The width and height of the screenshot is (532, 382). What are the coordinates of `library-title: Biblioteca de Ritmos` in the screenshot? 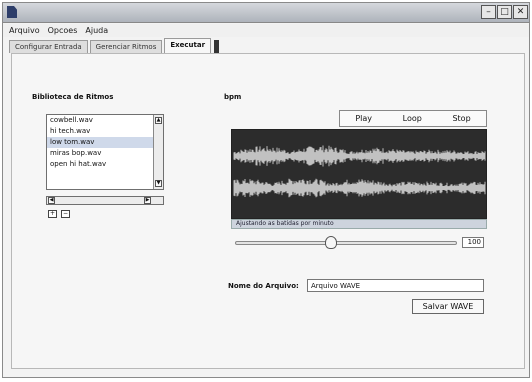 It's located at (73, 97).